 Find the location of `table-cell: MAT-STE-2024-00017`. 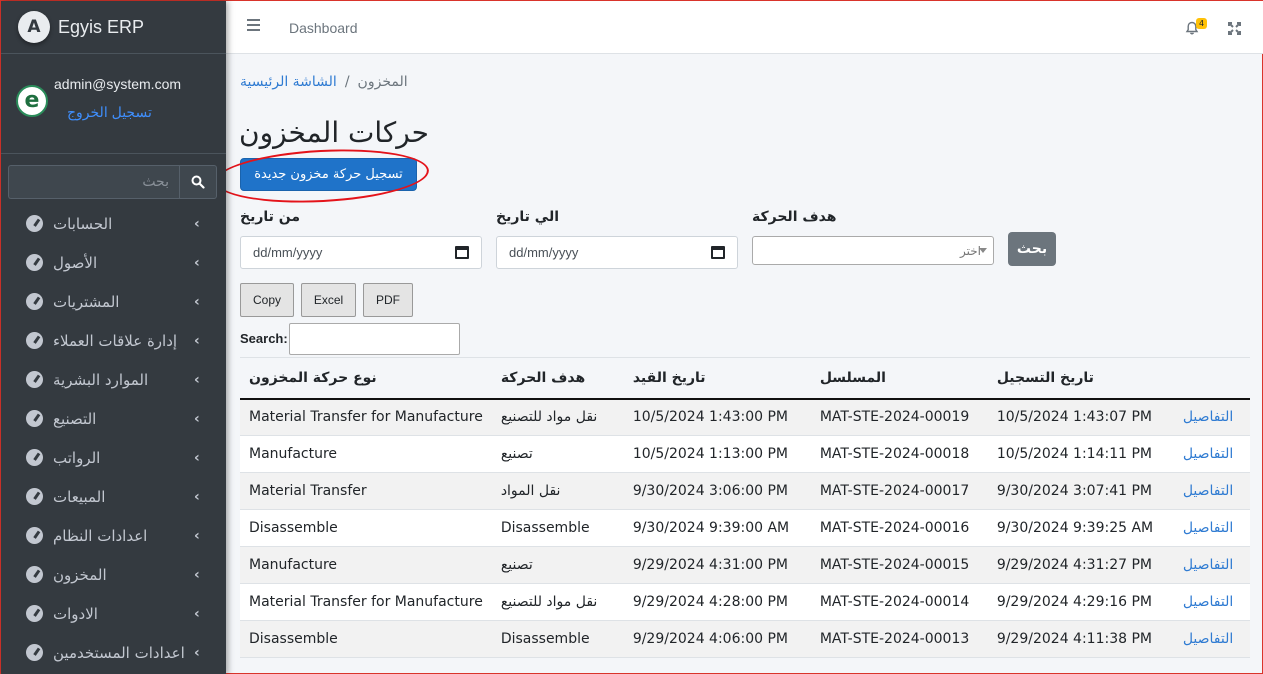

table-cell: MAT-STE-2024-00017 is located at coordinates (899, 491).